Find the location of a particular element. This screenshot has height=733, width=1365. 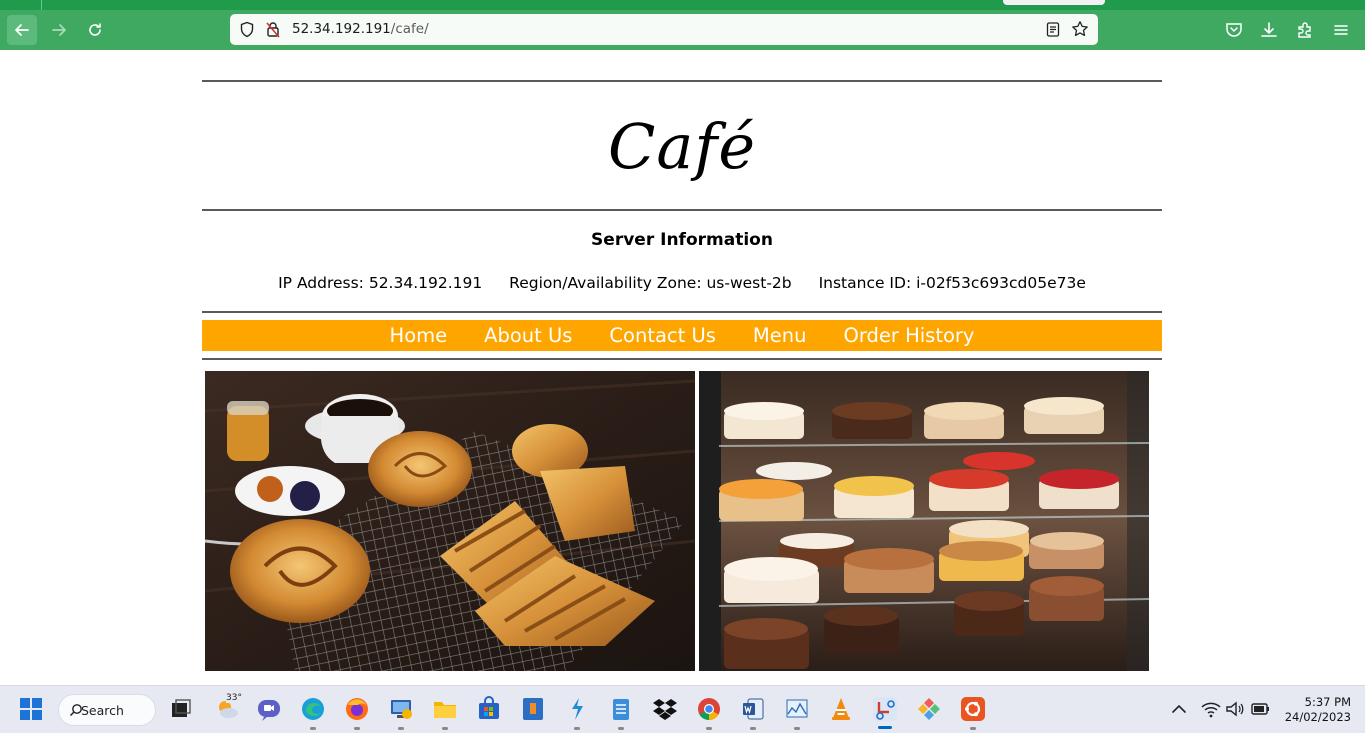

reload-button is located at coordinates (95, 30).